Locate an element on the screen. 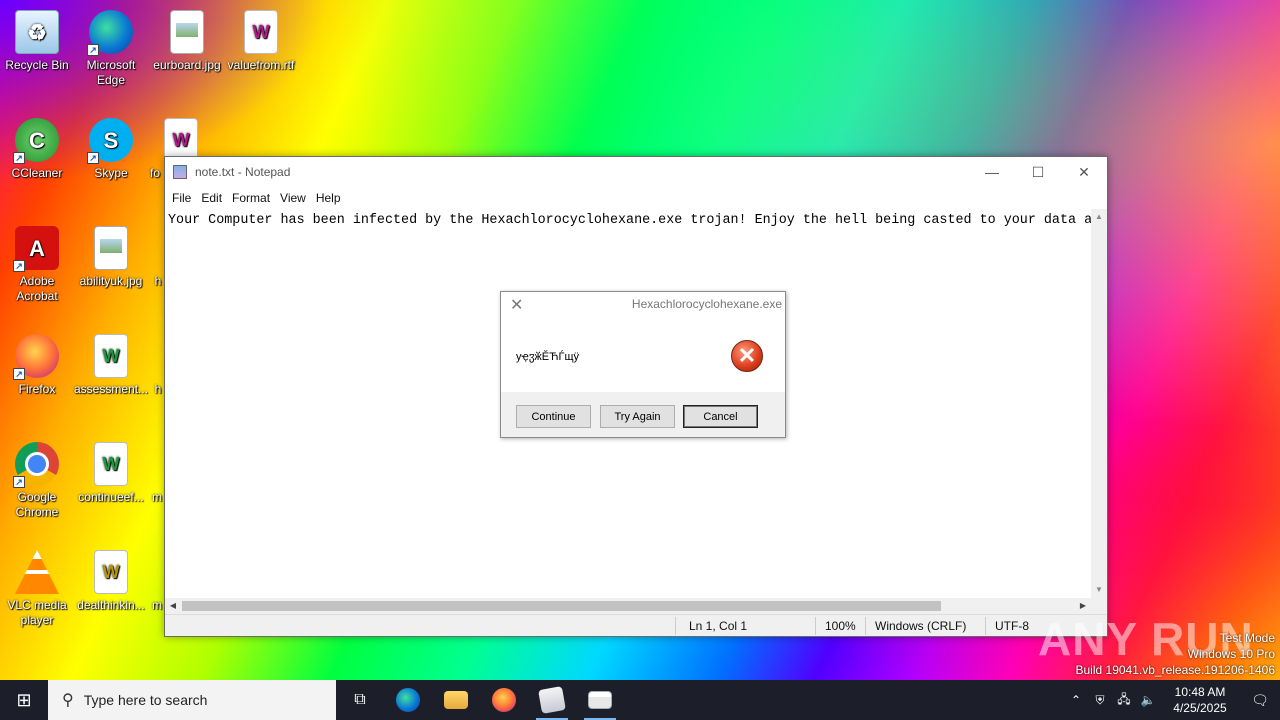 This screenshot has height=720, width=1280. desktop-icon-recycle-bin: ♻ Recycle Bin is located at coordinates (37, 41).